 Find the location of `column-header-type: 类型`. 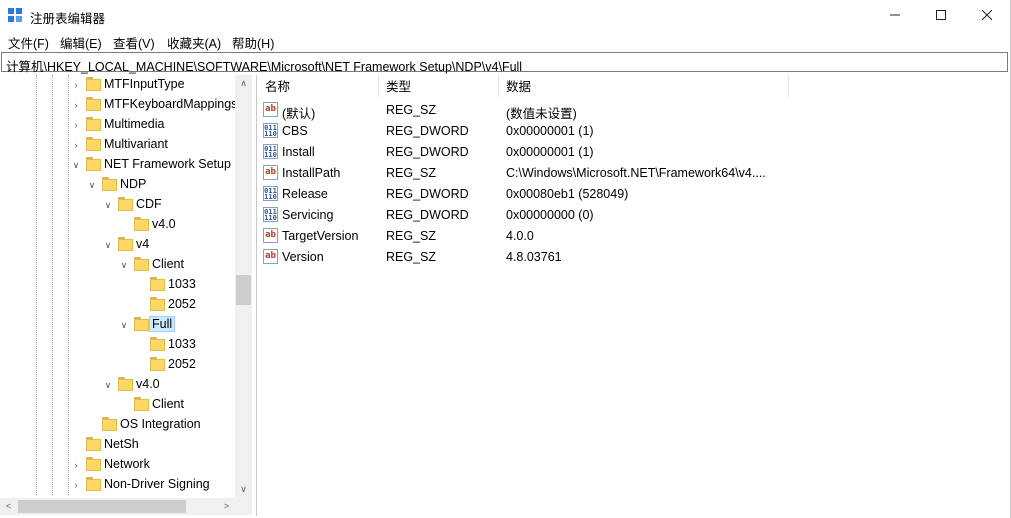

column-header-type: 类型 is located at coordinates (438, 86).